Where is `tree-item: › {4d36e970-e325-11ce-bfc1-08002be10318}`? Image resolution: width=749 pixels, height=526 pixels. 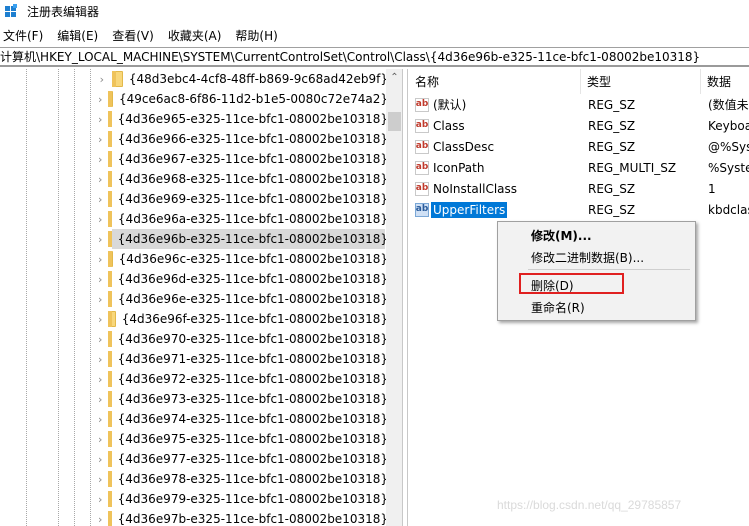
tree-item: › {4d36e970-e325-11ce-bfc1-08002be10318} is located at coordinates (243, 339).